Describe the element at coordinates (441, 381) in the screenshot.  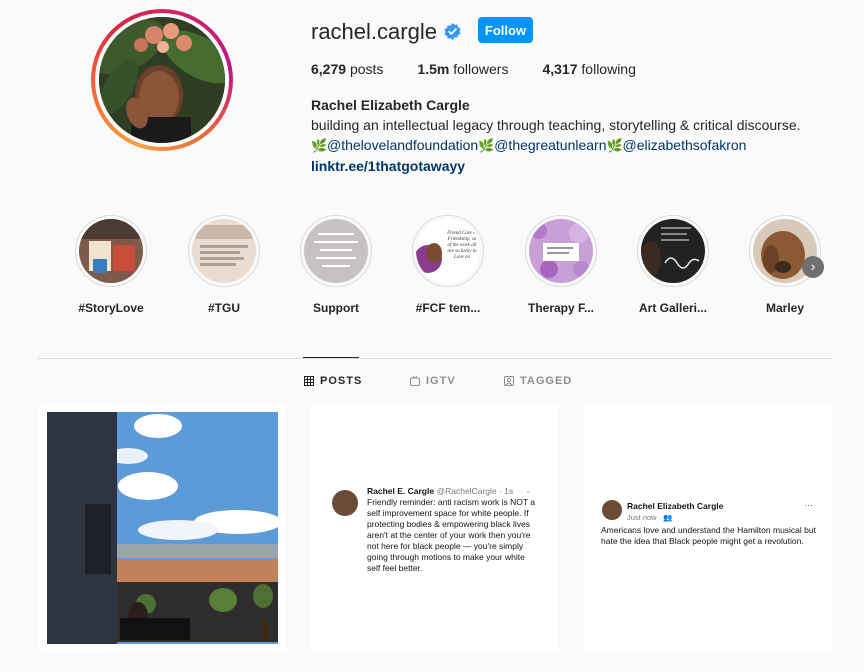
I see `tab-label: IGTV` at that location.